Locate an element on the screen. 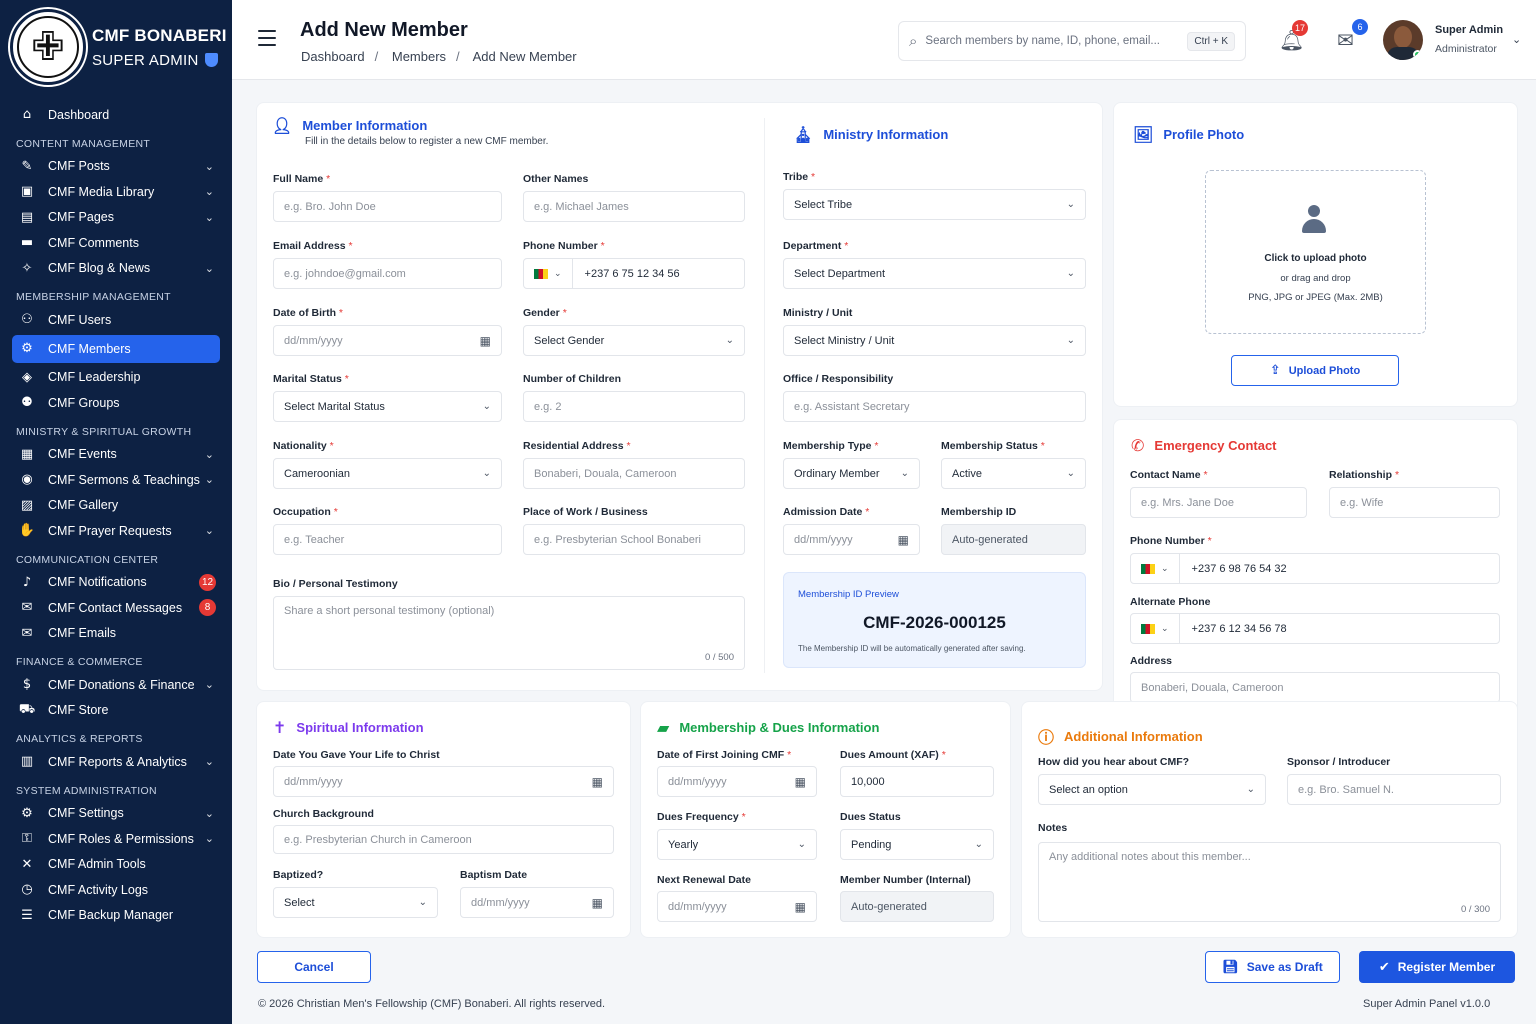 This screenshot has height=1024, width=1536. sidebar-item-gallery: ▨ CMF Gallery is located at coordinates (116, 506).